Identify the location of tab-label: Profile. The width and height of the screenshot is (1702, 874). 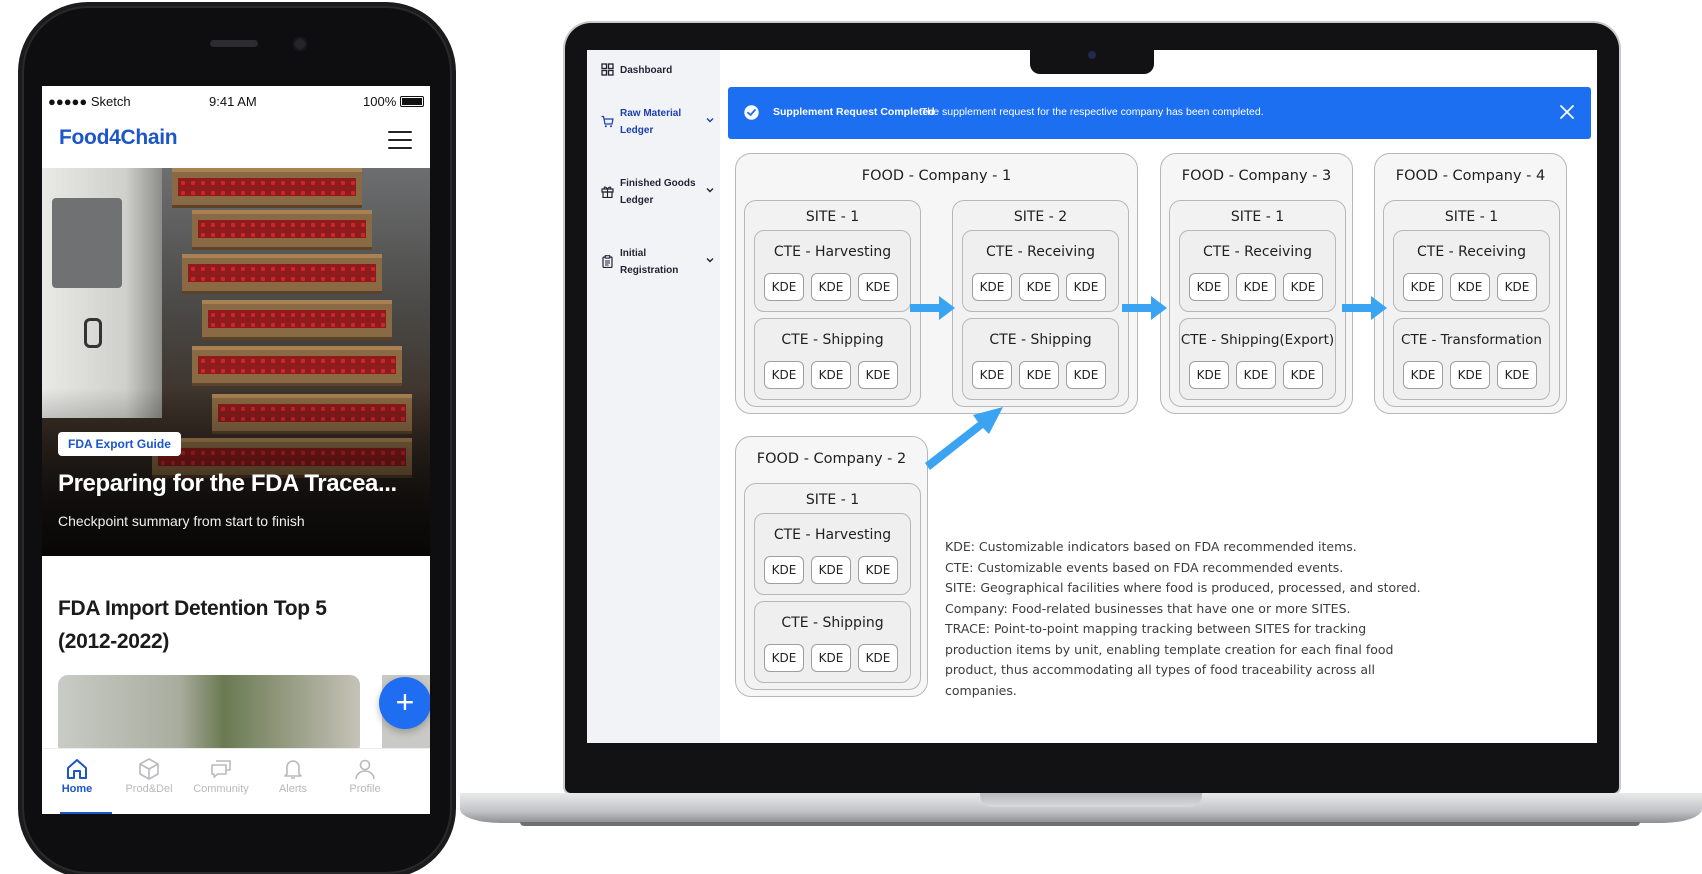
(365, 789).